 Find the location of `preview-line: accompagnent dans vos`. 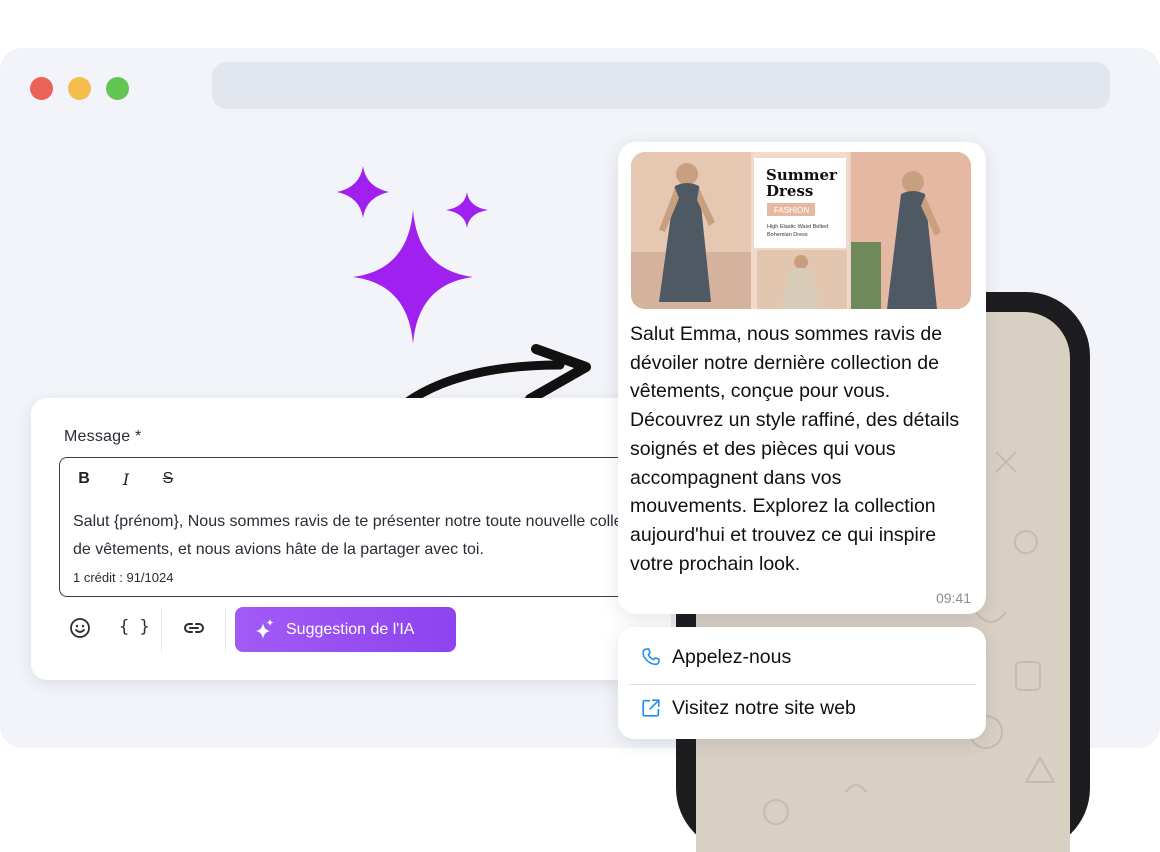

preview-line: accompagnent dans vos is located at coordinates (736, 477).